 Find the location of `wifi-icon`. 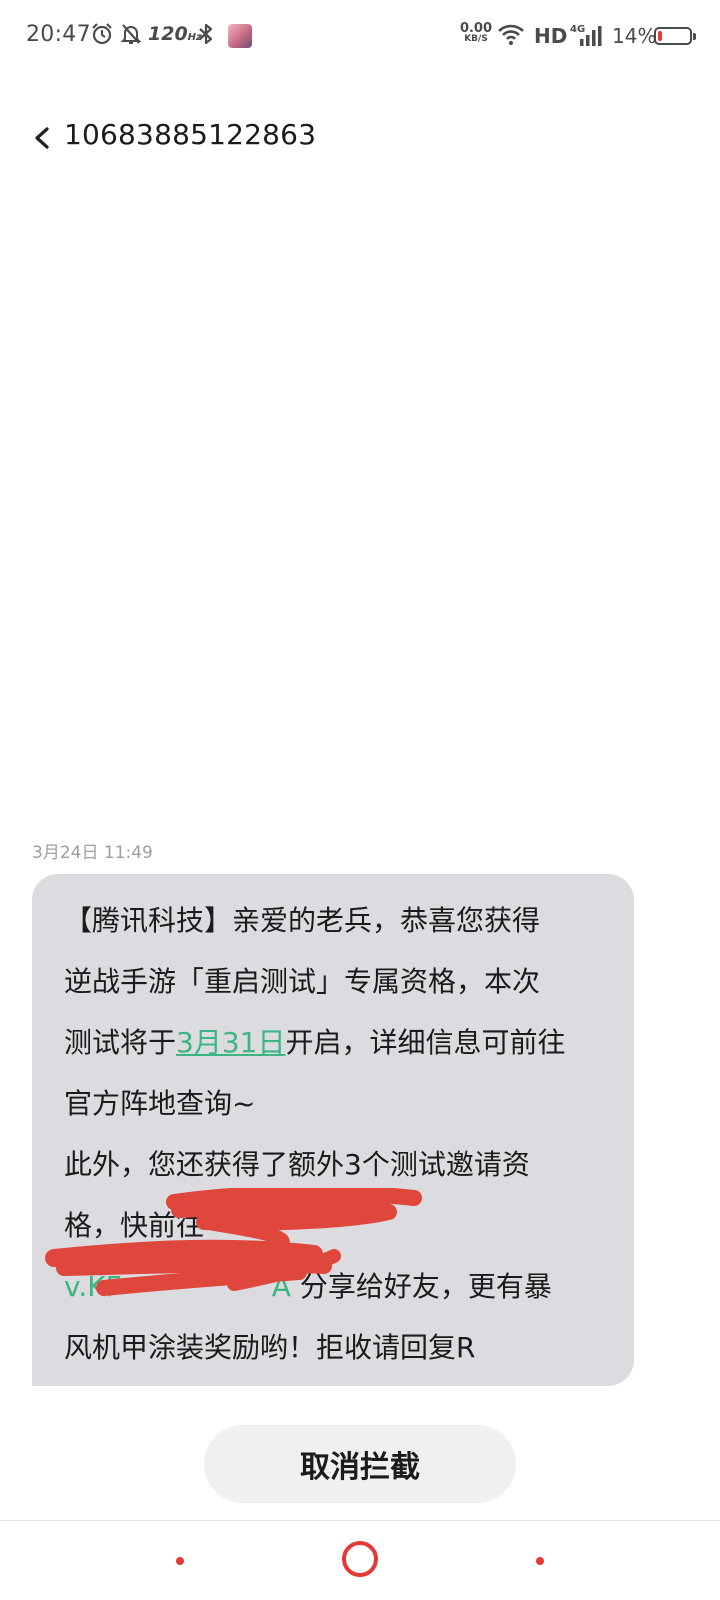

wifi-icon is located at coordinates (511, 34).